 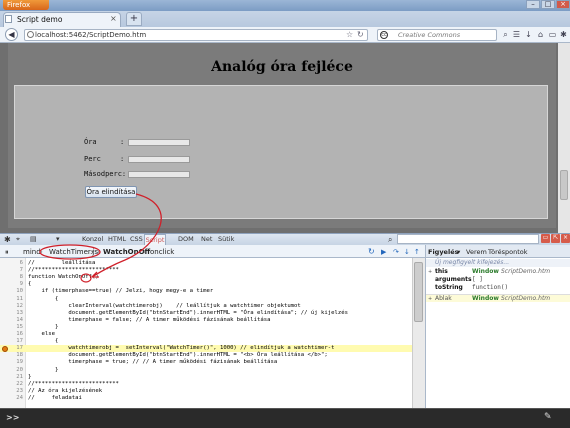 I want to click on maximize-button: □, so click(x=548, y=4).